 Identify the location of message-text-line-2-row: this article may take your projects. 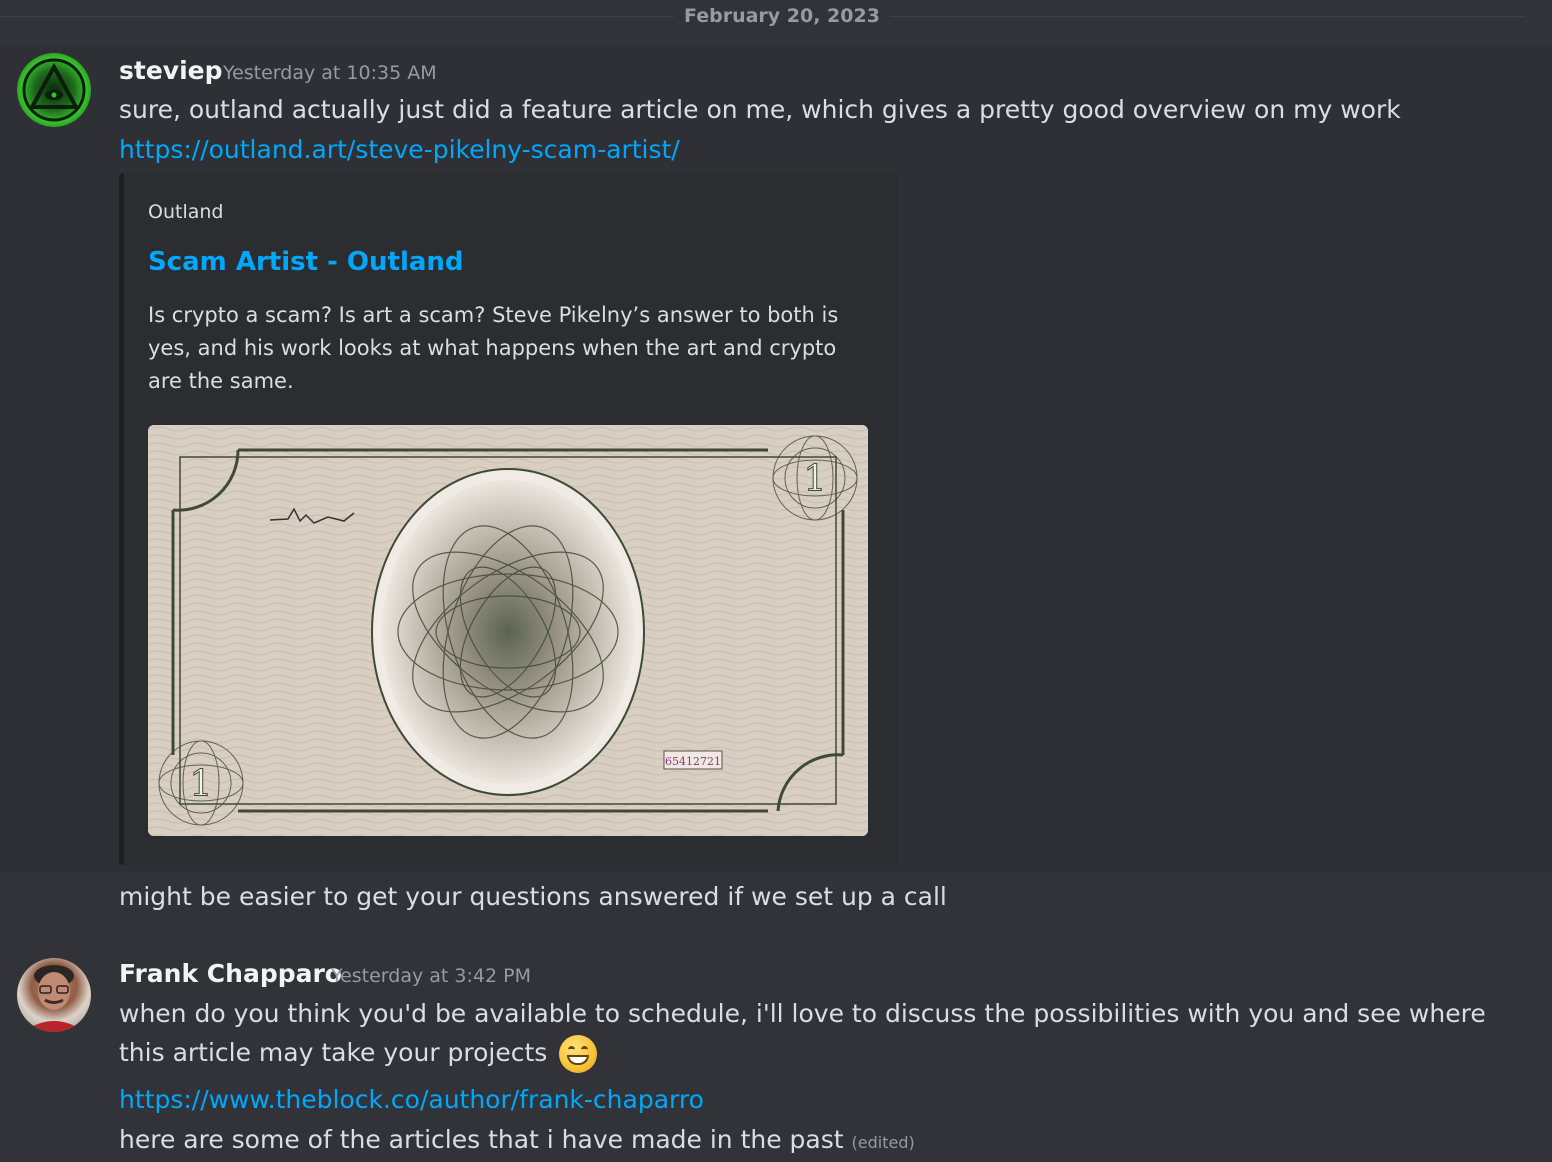
(358, 1053).